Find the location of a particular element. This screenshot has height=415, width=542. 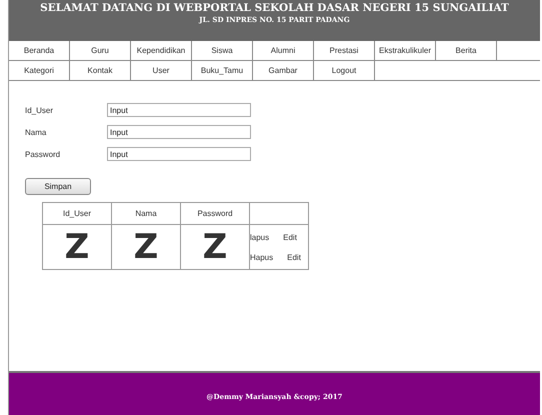

save-button: Simpan is located at coordinates (58, 186).